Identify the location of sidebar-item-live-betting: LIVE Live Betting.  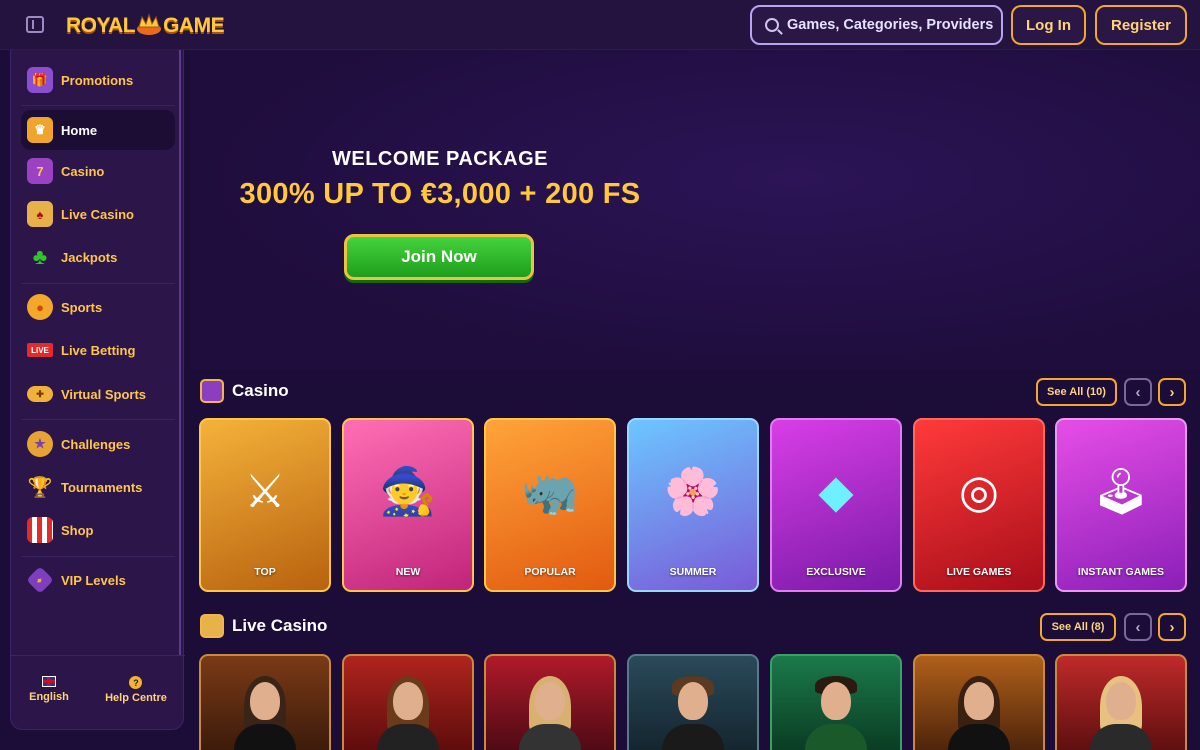
(98, 350).